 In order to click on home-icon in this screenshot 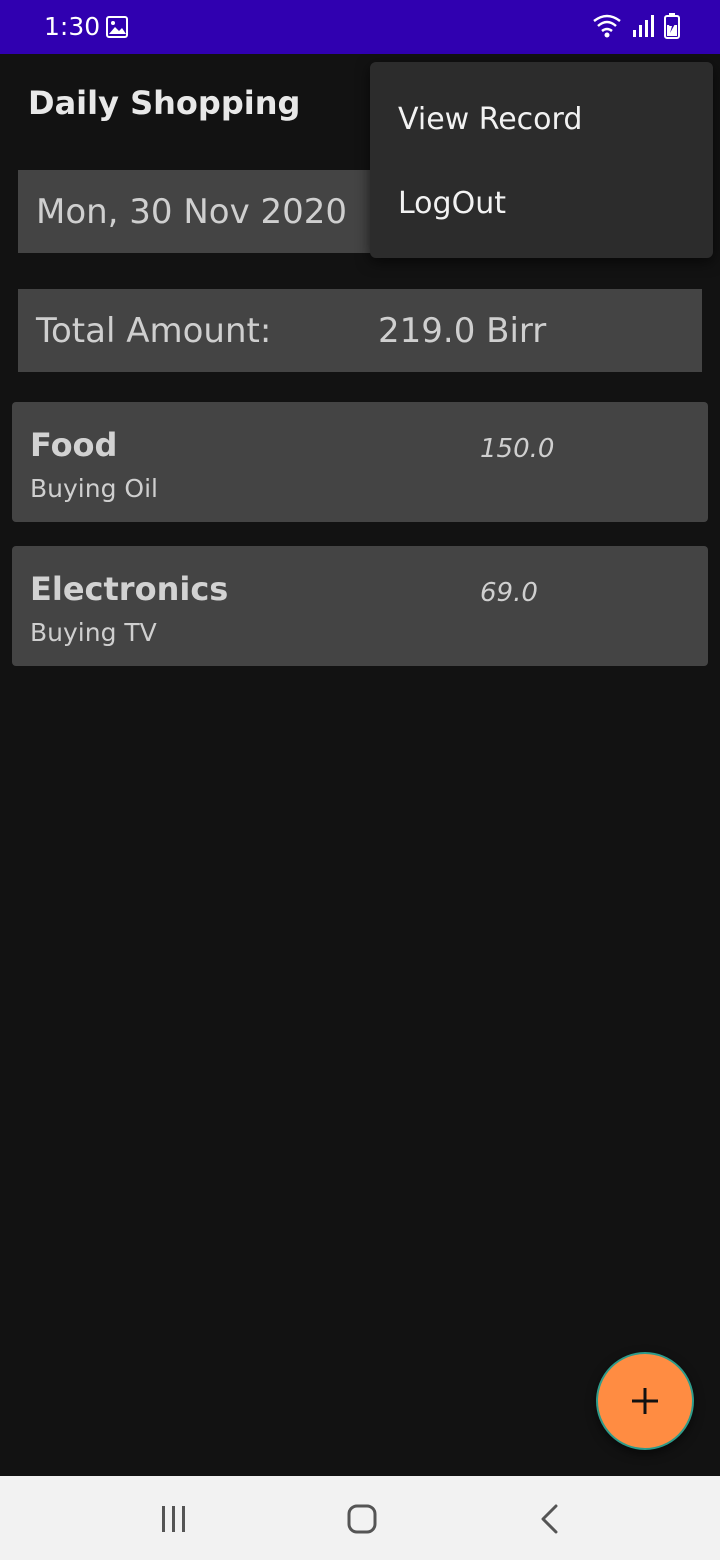, I will do `click(362, 1519)`.